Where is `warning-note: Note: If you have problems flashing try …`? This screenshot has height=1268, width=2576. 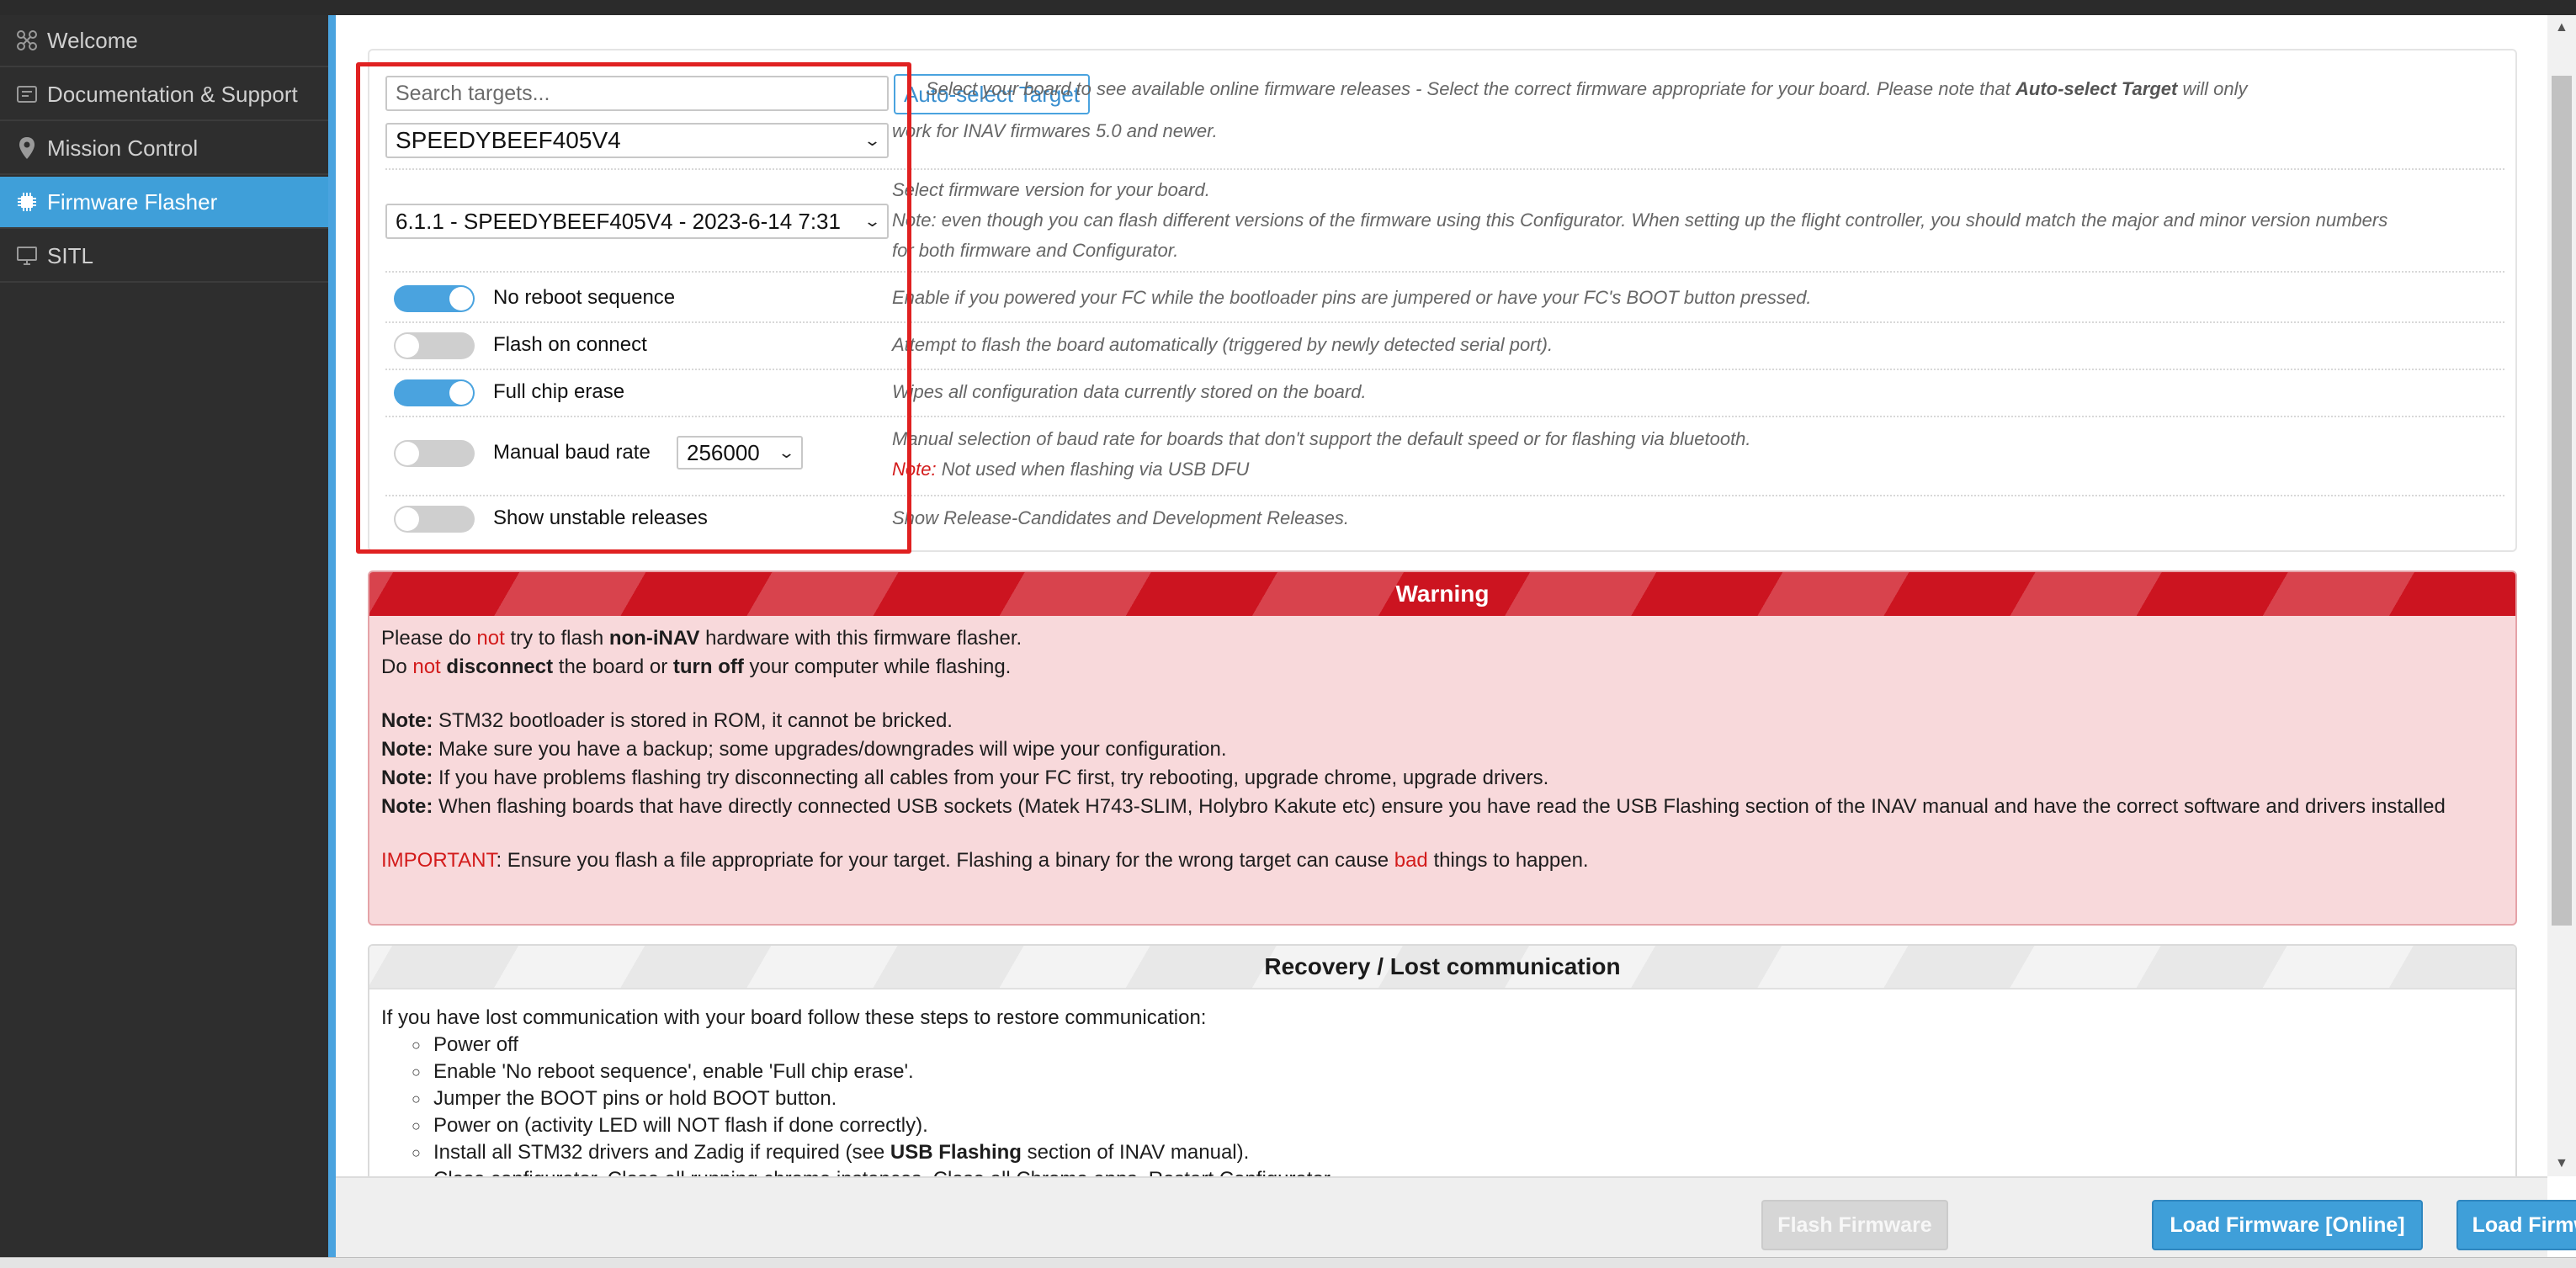
warning-note: Note: If you have problems flashing try … is located at coordinates (1441, 778).